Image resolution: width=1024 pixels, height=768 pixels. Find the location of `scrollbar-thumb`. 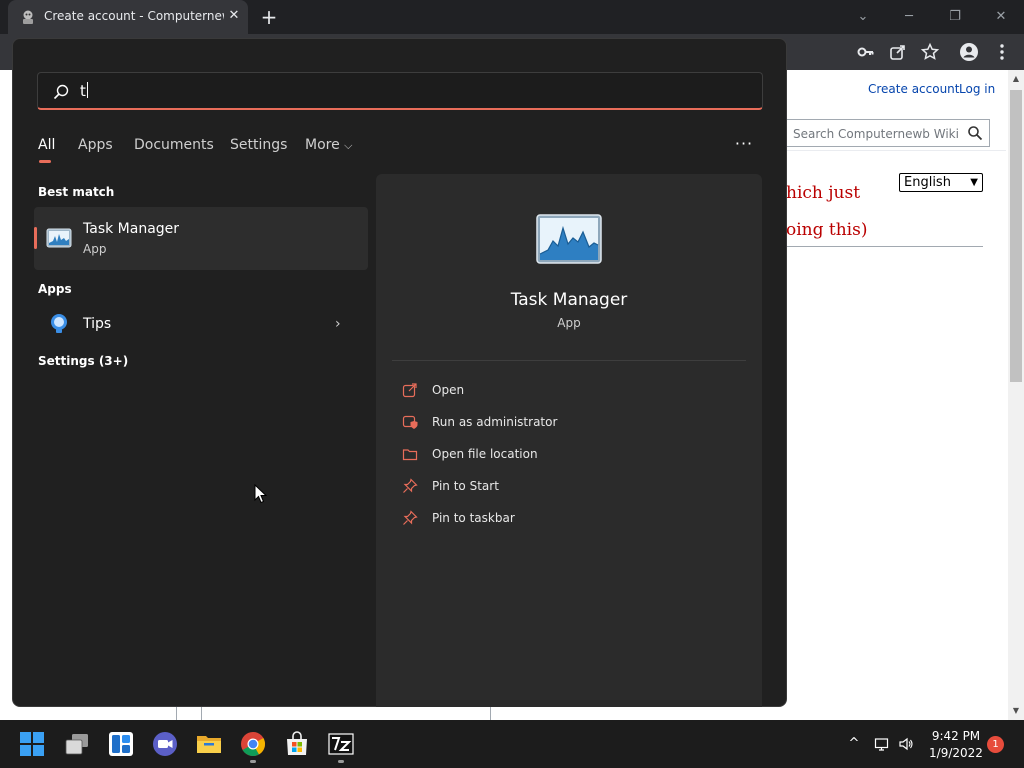

scrollbar-thumb is located at coordinates (1016, 236).